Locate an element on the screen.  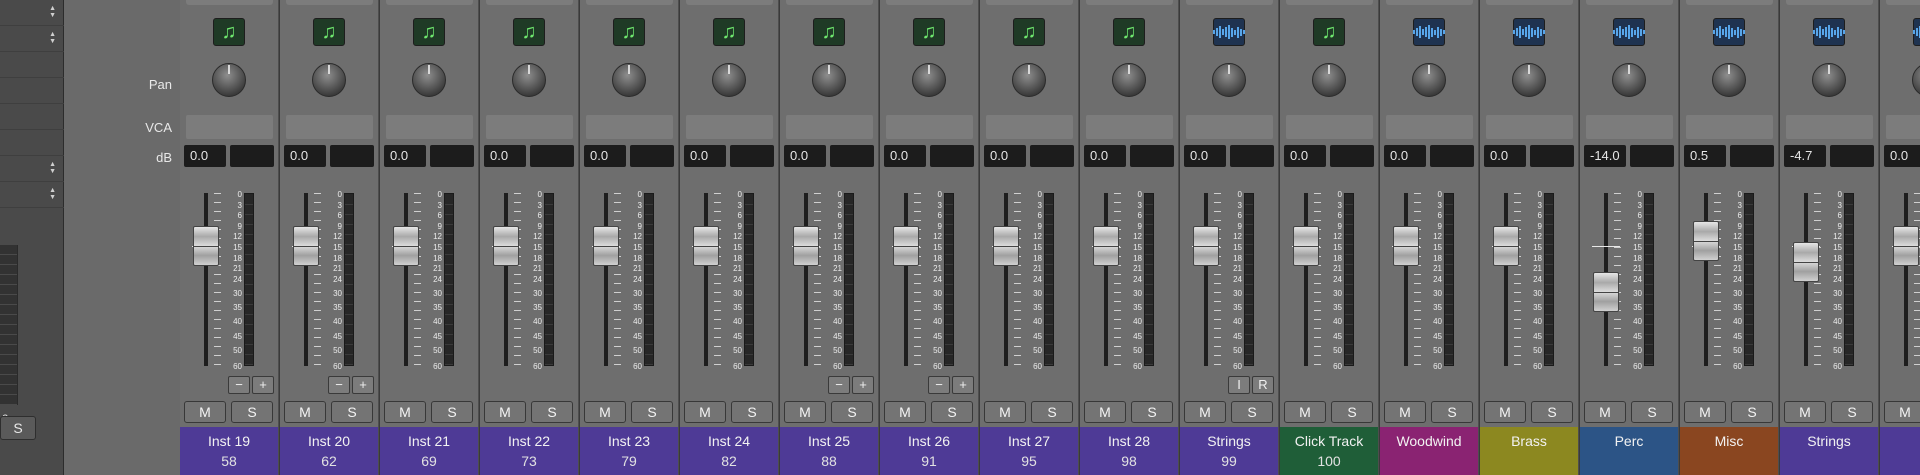
track-name-plate: Inst 28 98 is located at coordinates (1129, 451).